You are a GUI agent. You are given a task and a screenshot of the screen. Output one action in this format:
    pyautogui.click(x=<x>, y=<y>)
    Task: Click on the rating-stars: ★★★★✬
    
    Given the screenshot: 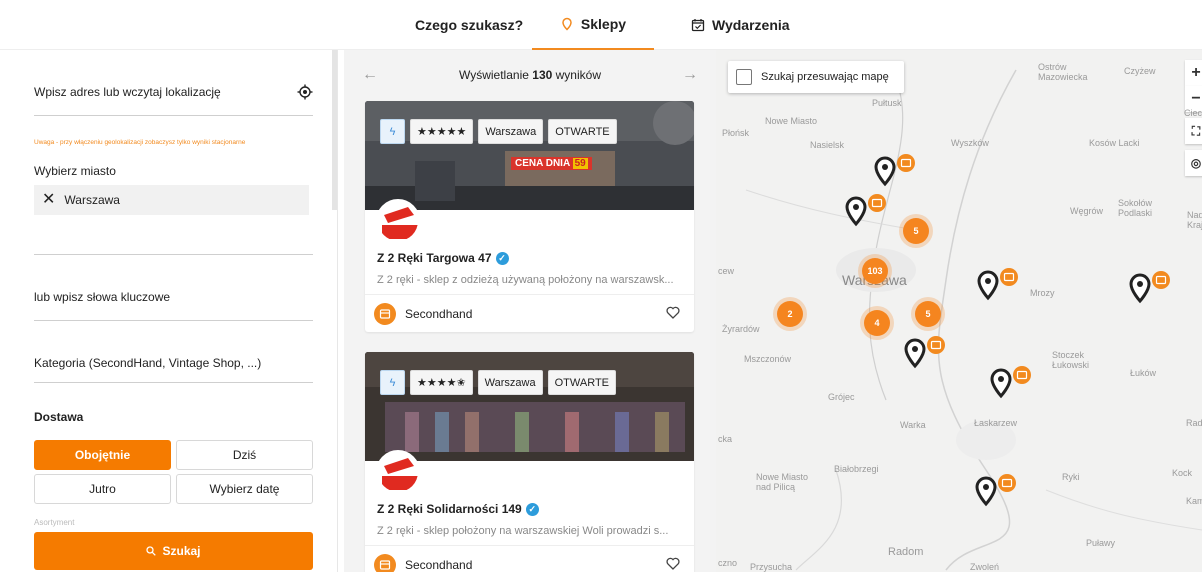 What is the action you would take?
    pyautogui.click(x=441, y=382)
    